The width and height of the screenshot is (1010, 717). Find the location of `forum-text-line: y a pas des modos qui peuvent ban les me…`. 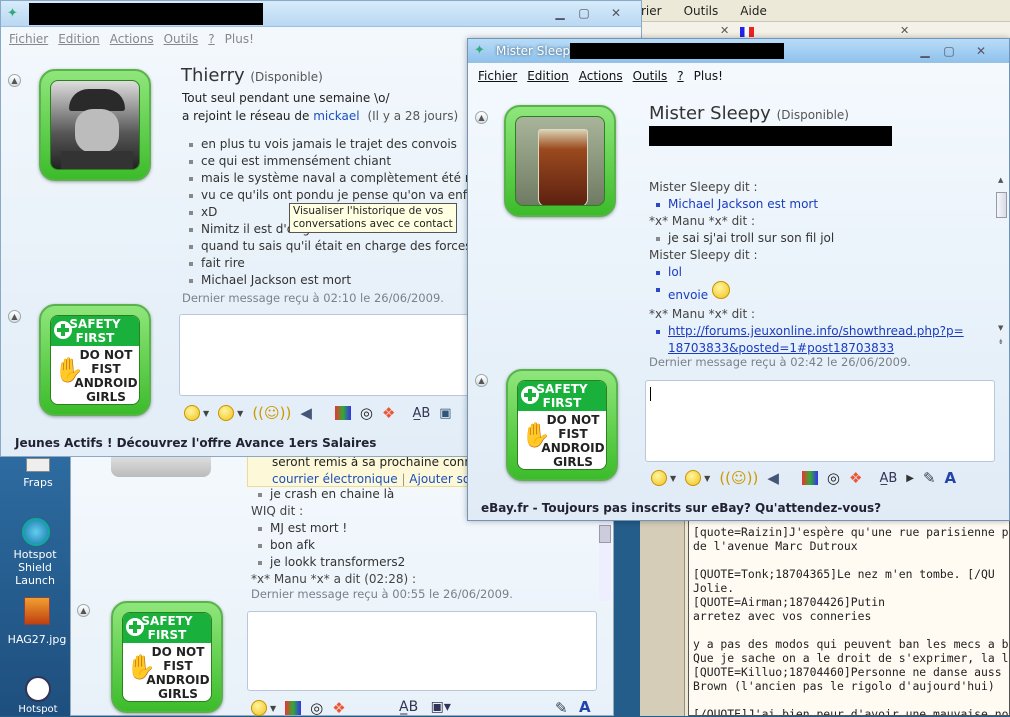

forum-text-line: y a pas des modos qui peuvent ban les me… is located at coordinates (851, 644).